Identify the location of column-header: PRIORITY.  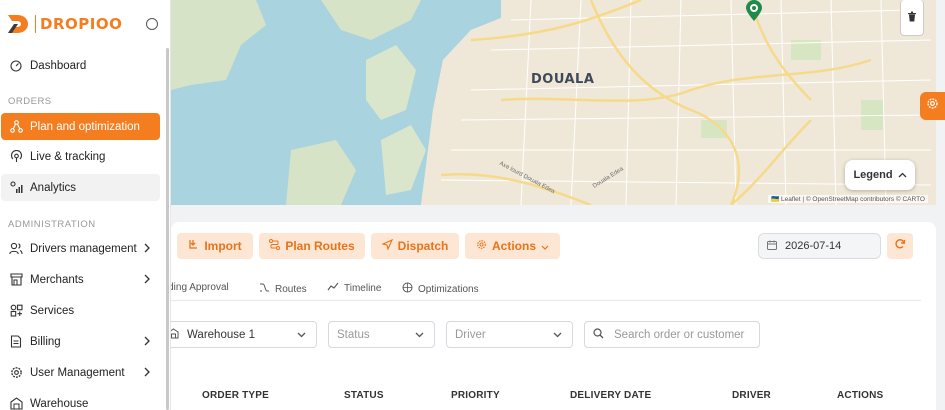
(475, 395).